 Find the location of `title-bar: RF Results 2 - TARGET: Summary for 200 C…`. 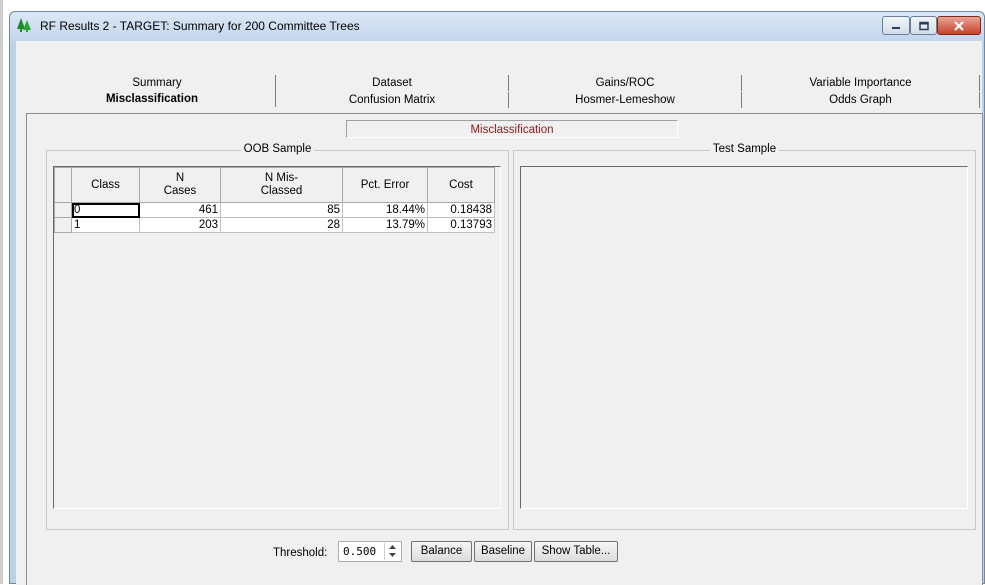

title-bar: RF Results 2 - TARGET: Summary for 200 C… is located at coordinates (497, 26).